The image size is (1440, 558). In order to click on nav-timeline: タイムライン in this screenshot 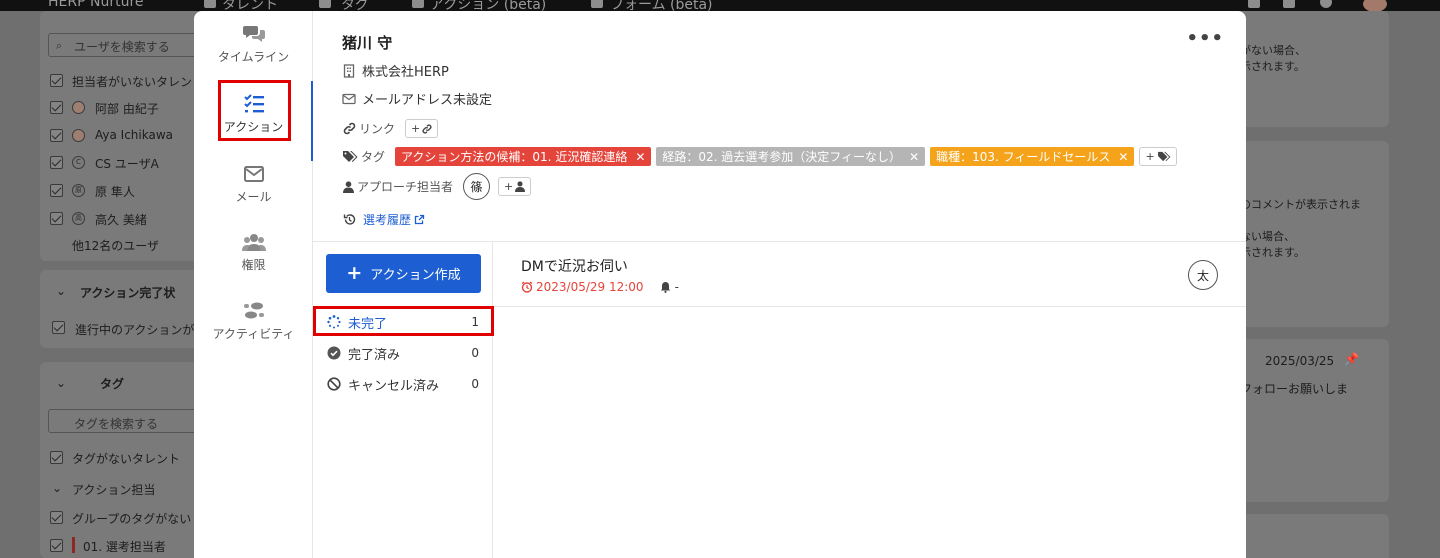, I will do `click(253, 55)`.